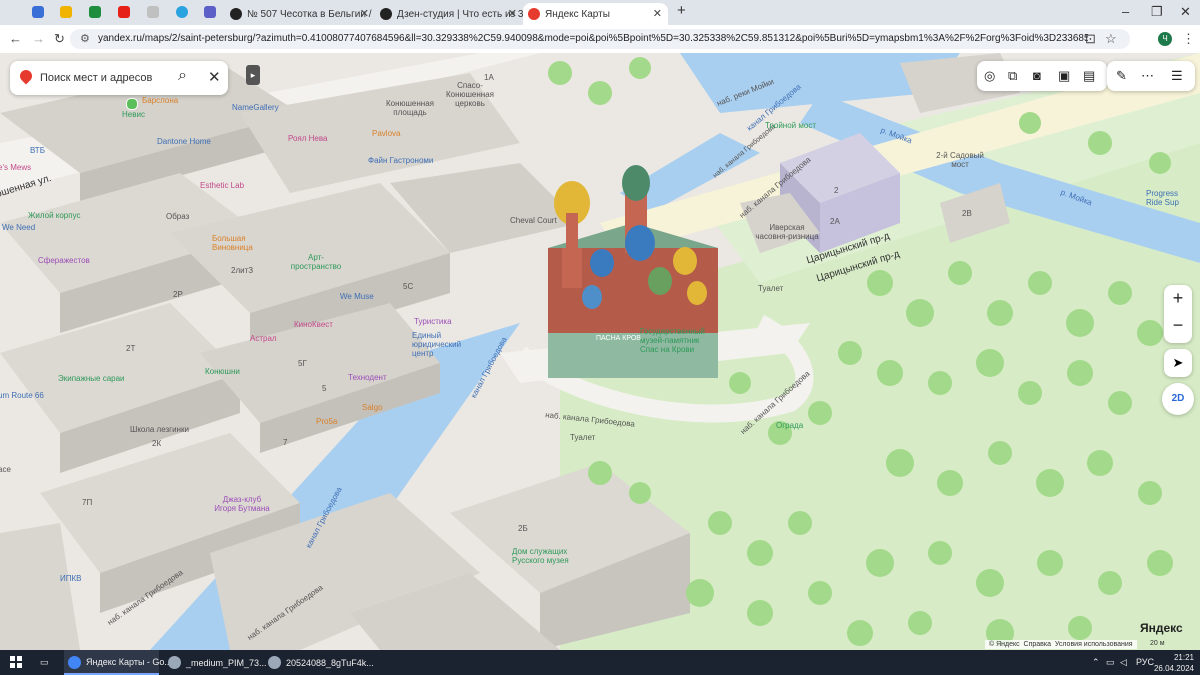  I want to click on poi-konyushennaya-square: Конюшенная площадь, so click(410, 108).